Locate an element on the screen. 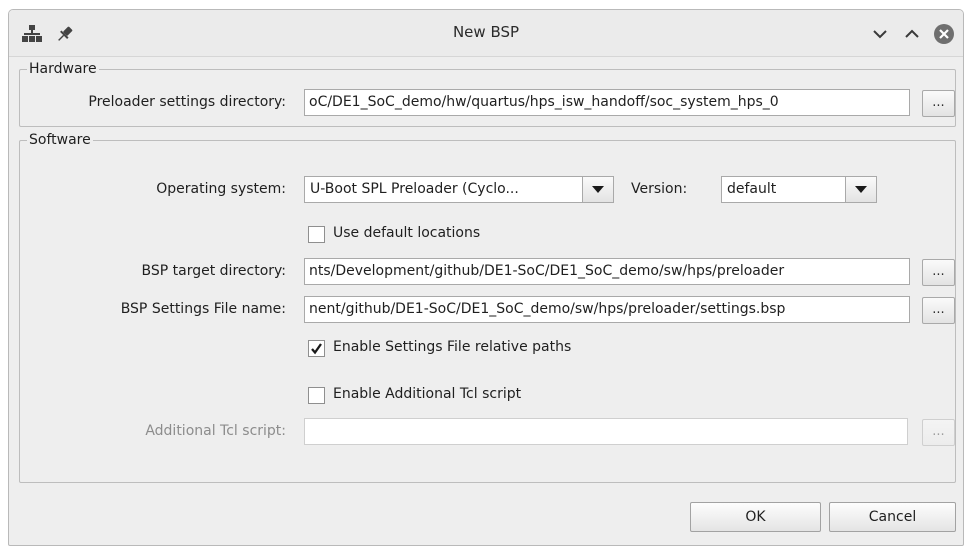  window-title: New BSP is located at coordinates (486, 32).